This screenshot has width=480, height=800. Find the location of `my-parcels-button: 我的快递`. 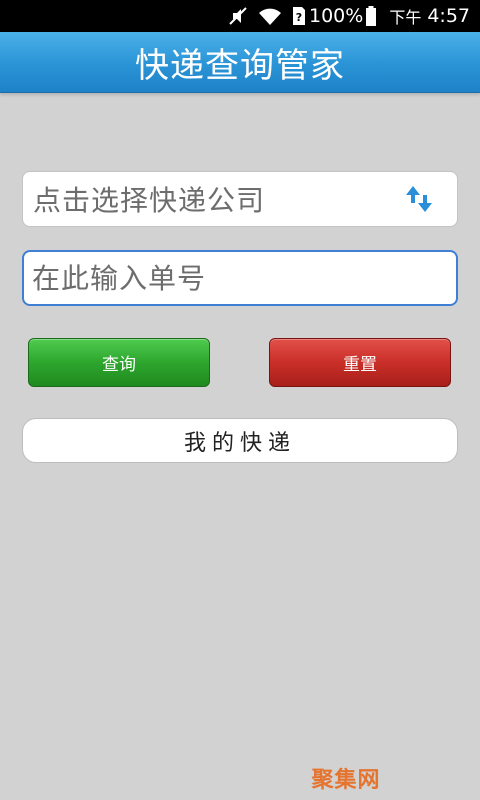

my-parcels-button: 我的快递 is located at coordinates (240, 440).